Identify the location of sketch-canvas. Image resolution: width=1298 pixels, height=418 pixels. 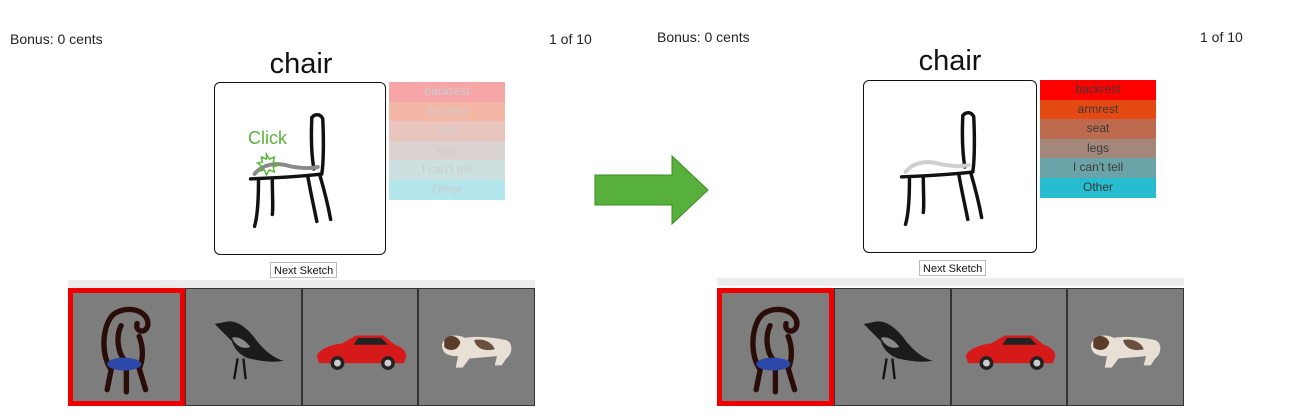
(950, 166).